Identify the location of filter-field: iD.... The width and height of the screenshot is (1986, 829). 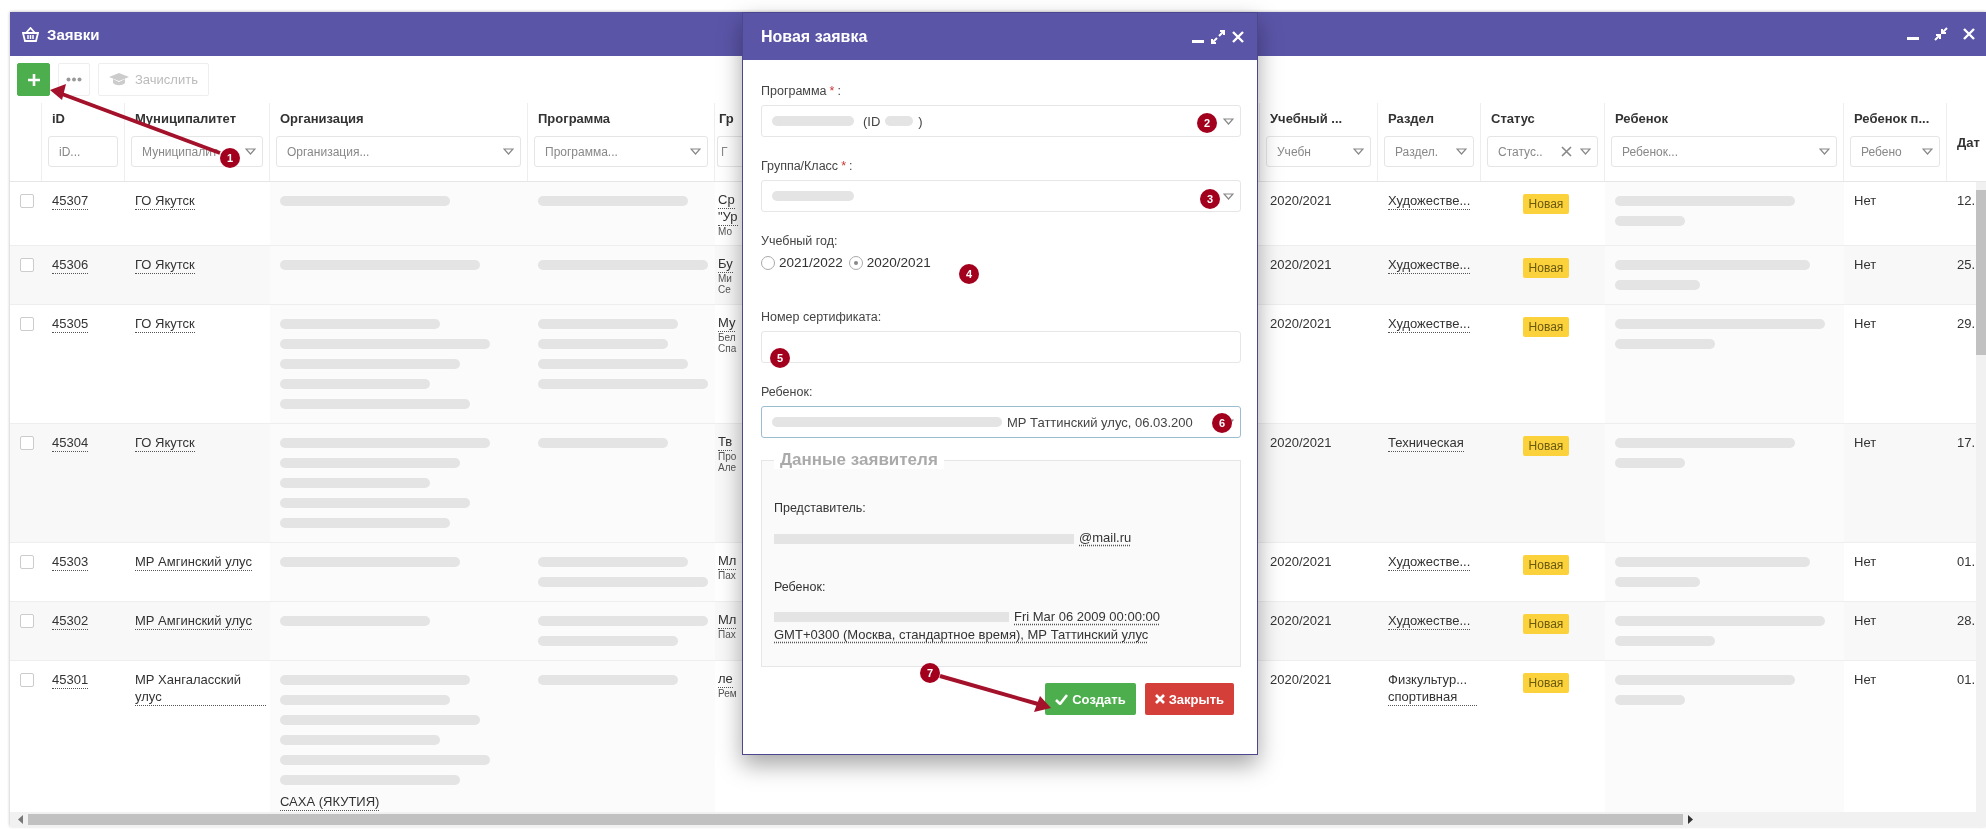
(83, 151).